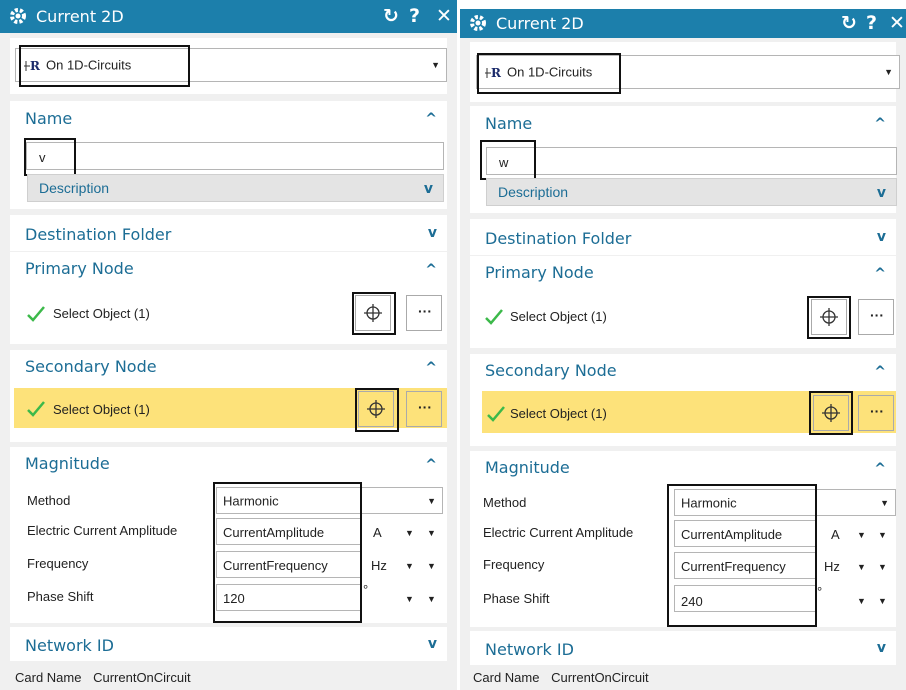  I want to click on primary-node-section: Primary Node ^ Select Object (1) ···, so click(228, 298).